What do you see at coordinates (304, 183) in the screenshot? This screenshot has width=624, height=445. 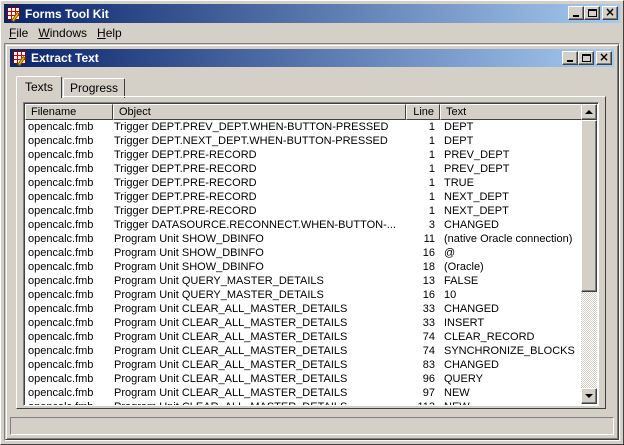 I see `table-row: opencalc.fmb Trigger DEPT.PRE-RECORD 1 TRUE` at bounding box center [304, 183].